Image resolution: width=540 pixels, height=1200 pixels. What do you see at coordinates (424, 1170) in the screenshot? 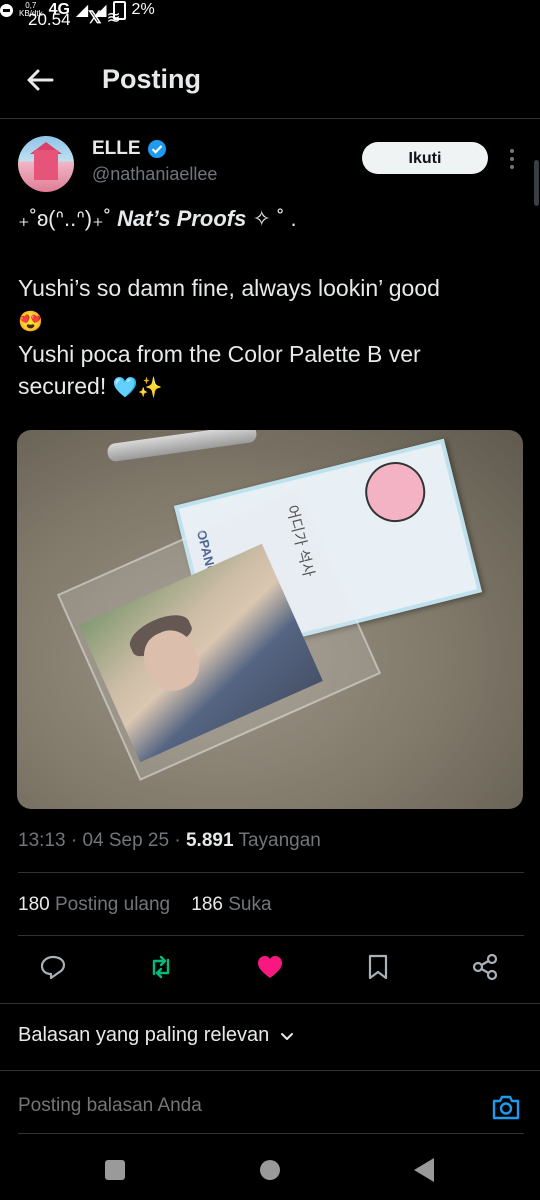
I see `system-back-button` at bounding box center [424, 1170].